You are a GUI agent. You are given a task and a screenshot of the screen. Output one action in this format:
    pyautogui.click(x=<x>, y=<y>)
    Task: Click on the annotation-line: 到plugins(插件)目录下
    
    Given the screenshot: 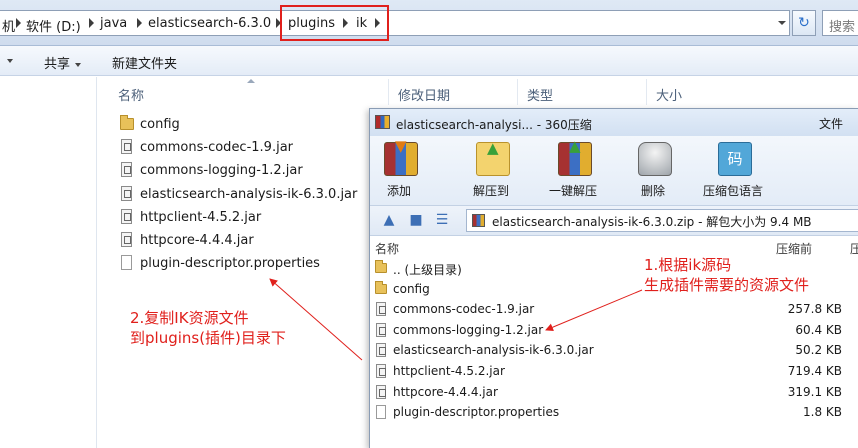 What is the action you would take?
    pyautogui.click(x=208, y=338)
    